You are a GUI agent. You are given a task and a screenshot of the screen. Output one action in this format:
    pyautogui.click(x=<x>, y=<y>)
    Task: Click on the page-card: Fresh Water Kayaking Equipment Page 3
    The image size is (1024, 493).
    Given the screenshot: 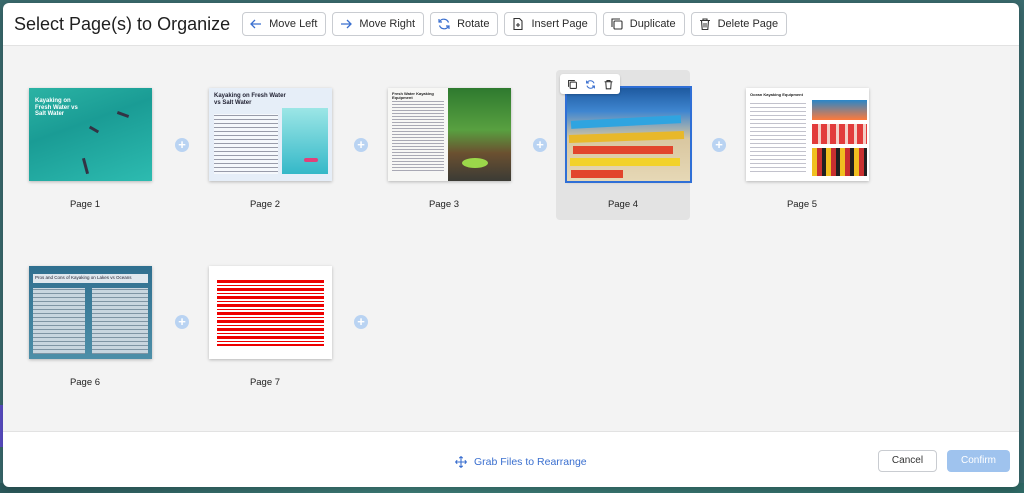 What is the action you would take?
    pyautogui.click(x=444, y=145)
    